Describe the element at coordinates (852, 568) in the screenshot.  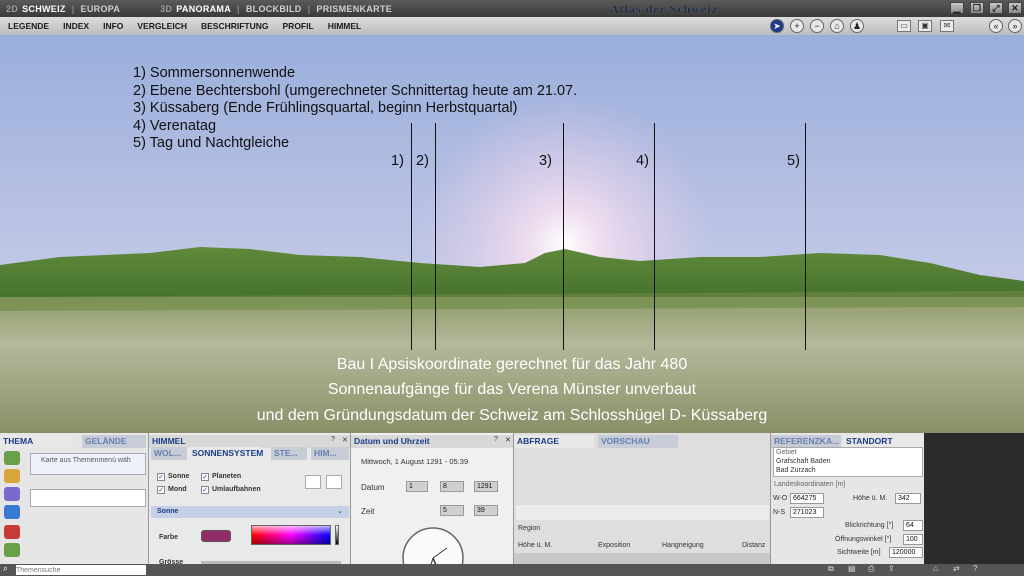
I see `folder-icon: ▤` at that location.